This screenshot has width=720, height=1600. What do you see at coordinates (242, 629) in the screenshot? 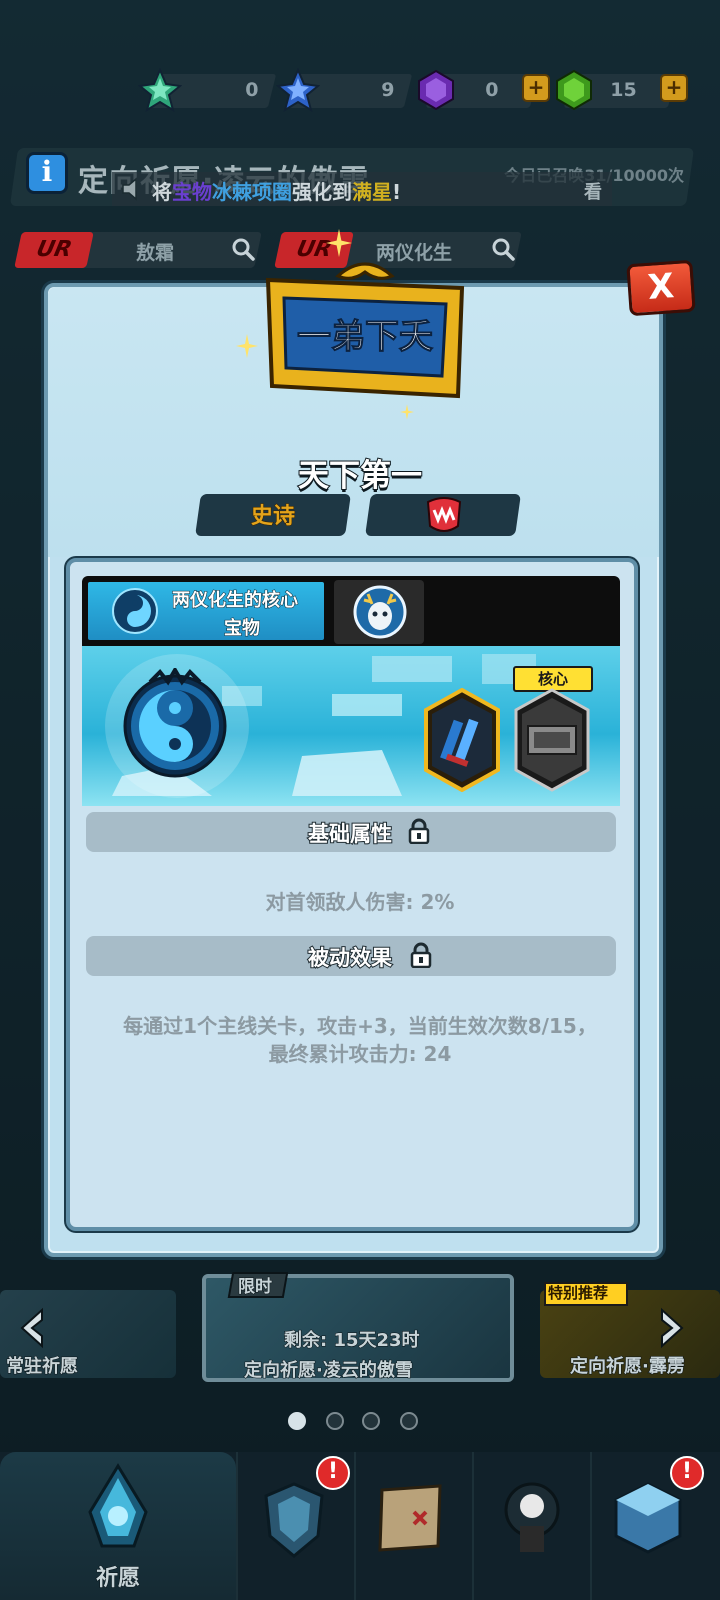
I see `tab-subtitle: 宝物` at bounding box center [242, 629].